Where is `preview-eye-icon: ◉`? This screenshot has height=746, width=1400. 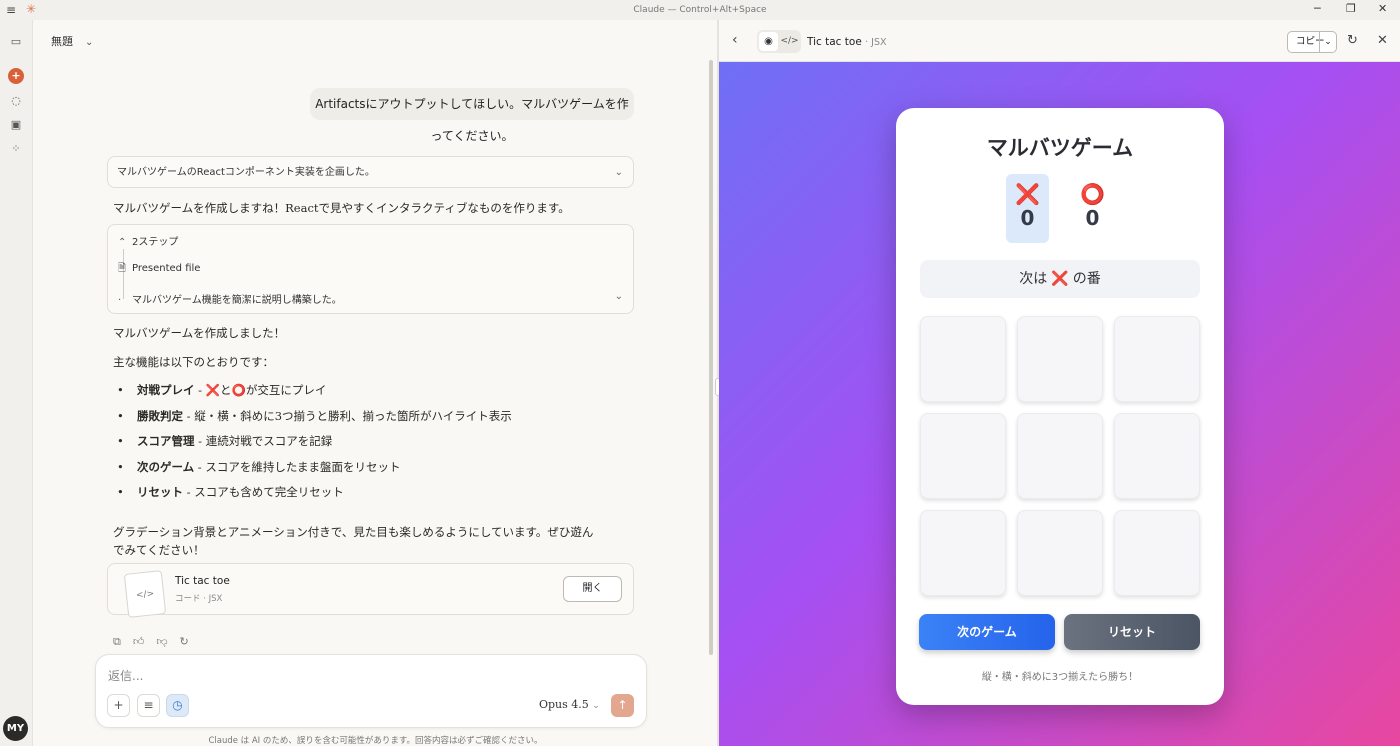
preview-eye-icon: ◉ is located at coordinates (768, 41).